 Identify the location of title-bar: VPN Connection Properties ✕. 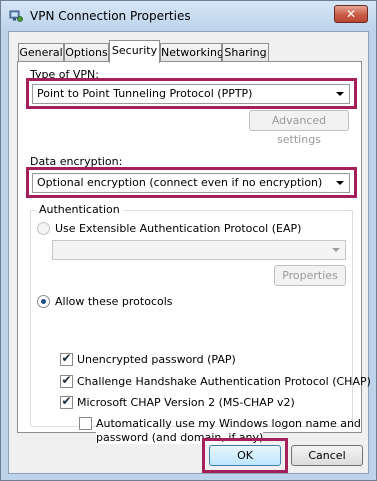
(188, 16).